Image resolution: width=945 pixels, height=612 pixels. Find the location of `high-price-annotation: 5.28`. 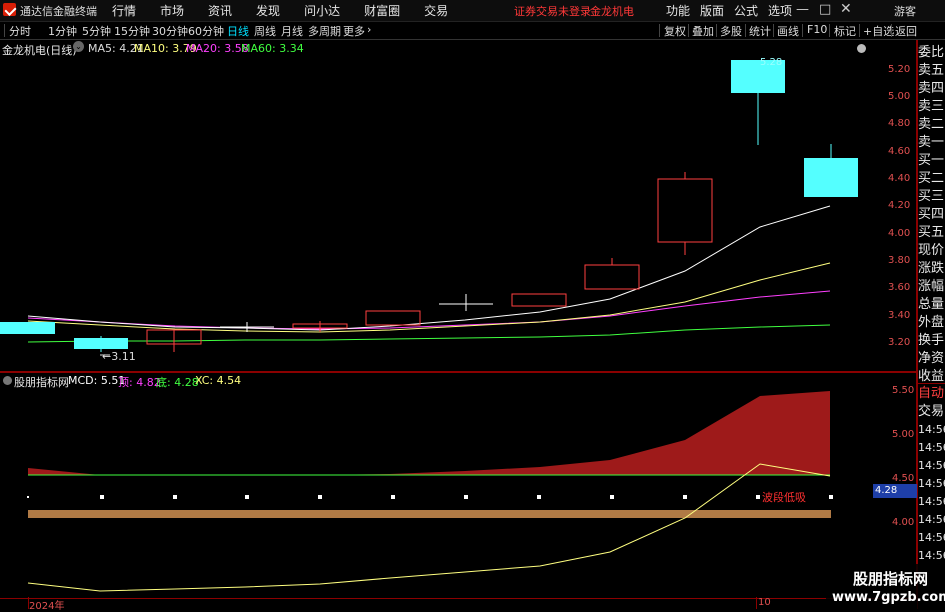

high-price-annotation: 5.28 is located at coordinates (771, 62).